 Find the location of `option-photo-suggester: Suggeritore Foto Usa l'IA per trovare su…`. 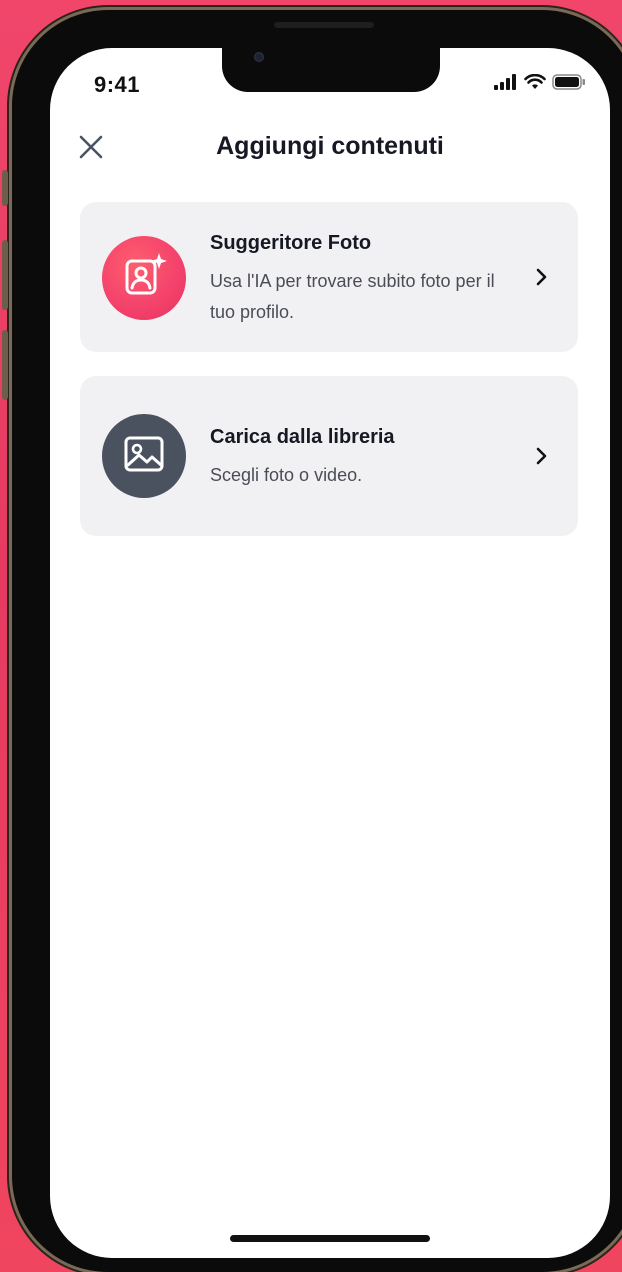

option-photo-suggester: Suggeritore Foto Usa l'IA per trovare su… is located at coordinates (329, 277).